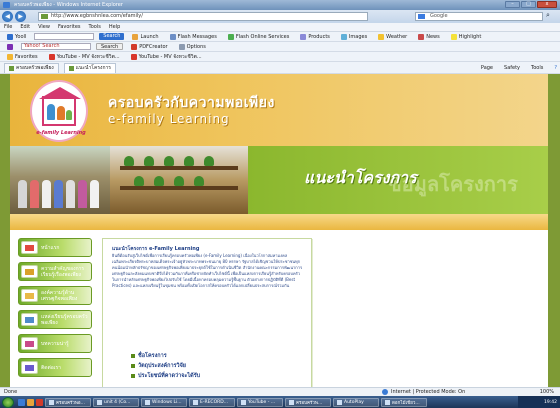 Image resolution: width=560 pixels, height=408 pixels. Describe the element at coordinates (537, 68) in the screenshot. I see `tools-menu: Tools` at that location.